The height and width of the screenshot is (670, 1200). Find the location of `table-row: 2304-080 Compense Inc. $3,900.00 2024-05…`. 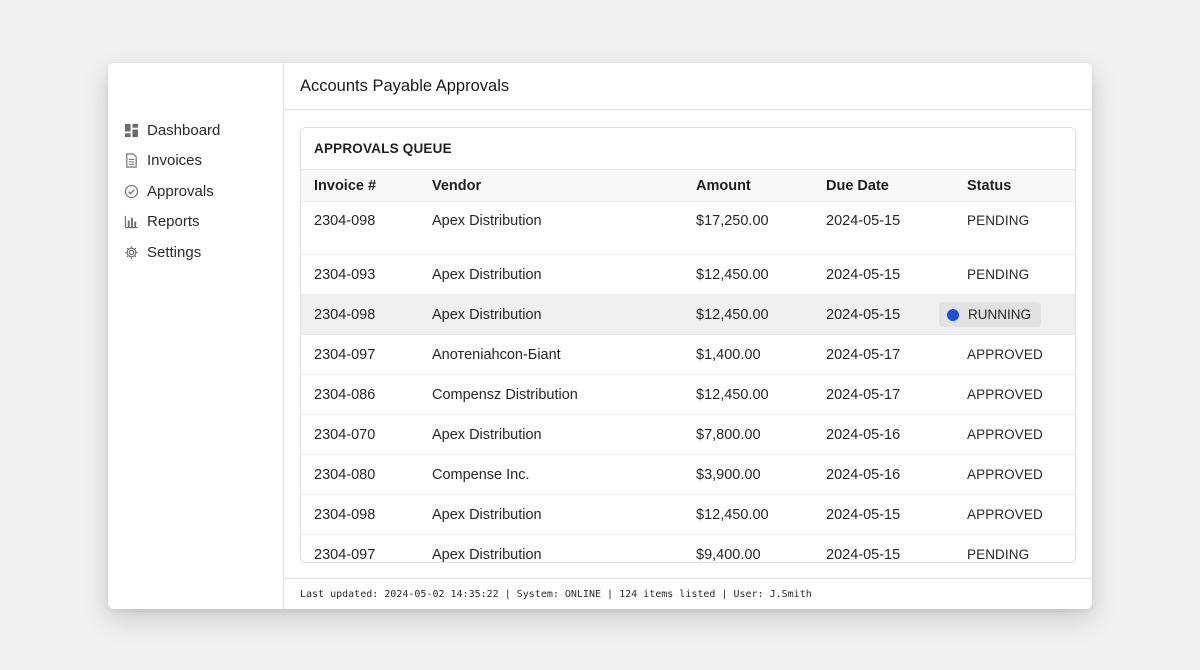

table-row: 2304-080 Compense Inc. $3,900.00 2024-05… is located at coordinates (688, 475).